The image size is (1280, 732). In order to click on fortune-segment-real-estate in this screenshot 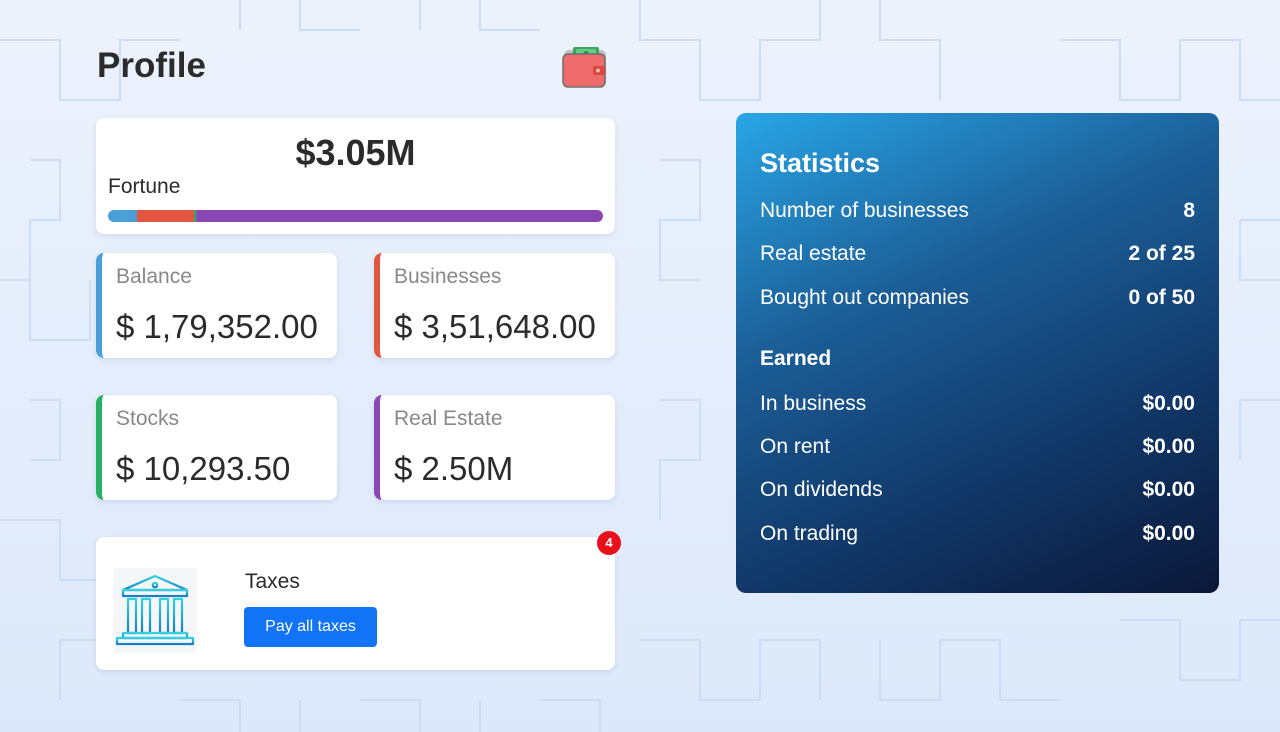, I will do `click(399, 216)`.